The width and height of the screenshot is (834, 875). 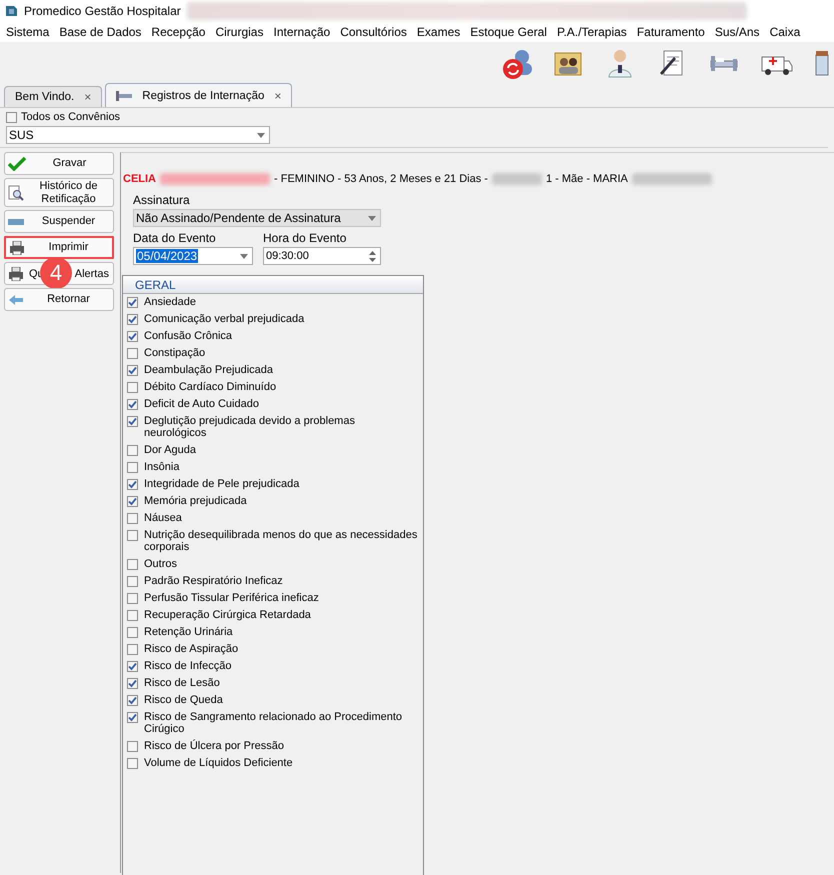 What do you see at coordinates (517, 64) in the screenshot?
I see `sync-users-icon` at bounding box center [517, 64].